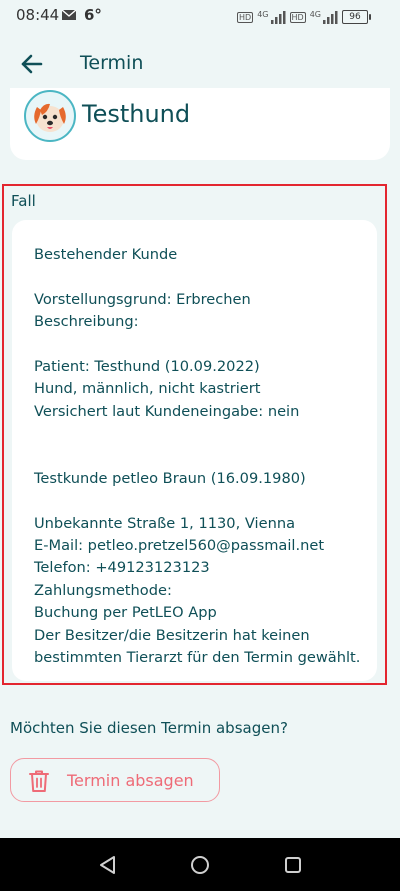 The height and width of the screenshot is (891, 400). Describe the element at coordinates (86, 322) in the screenshot. I see `fall-detail-line: Beschreibung:` at that location.